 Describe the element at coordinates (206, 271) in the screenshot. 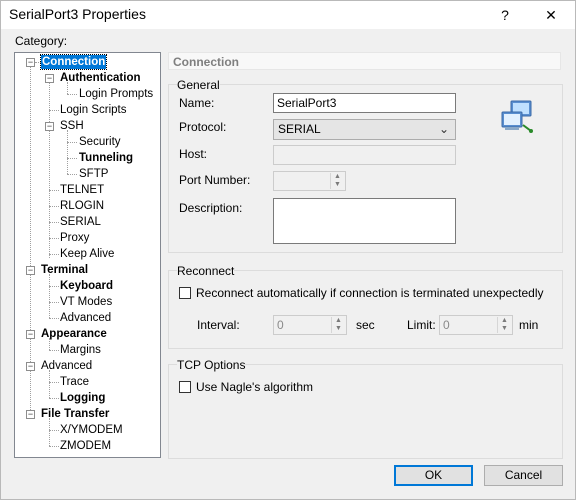

I see `reconnect-group-title: Reconnect` at that location.